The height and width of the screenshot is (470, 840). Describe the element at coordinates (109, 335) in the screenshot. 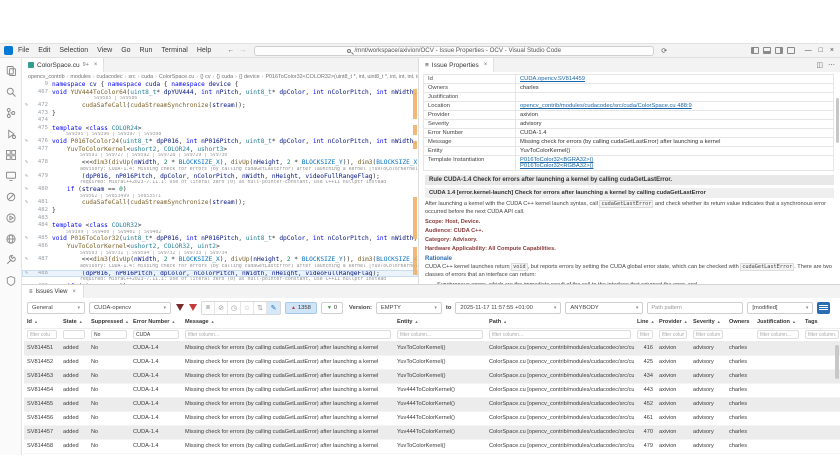

I see `filter-input-suppressed` at that location.